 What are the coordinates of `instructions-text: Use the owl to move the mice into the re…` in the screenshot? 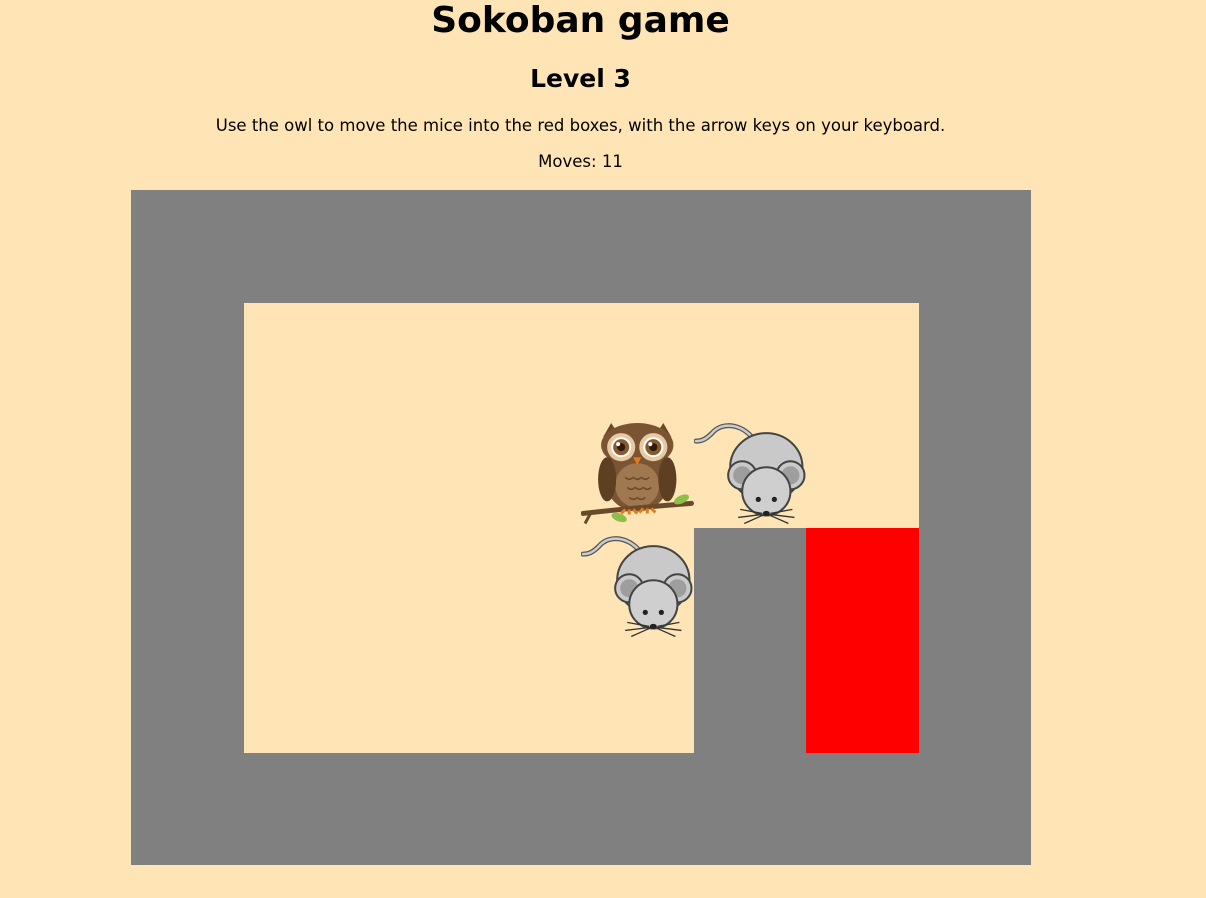 It's located at (580, 125).